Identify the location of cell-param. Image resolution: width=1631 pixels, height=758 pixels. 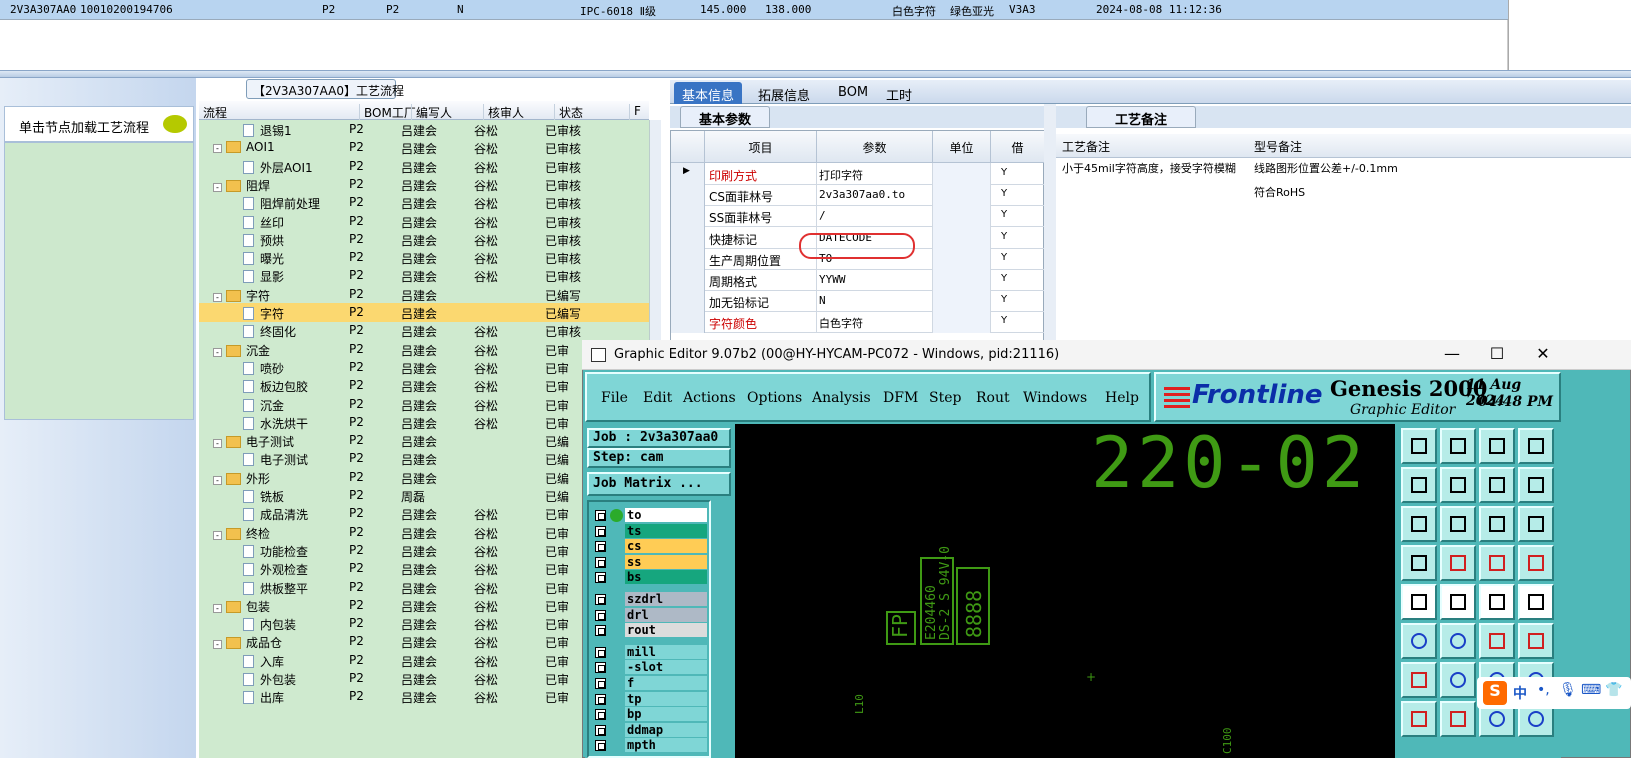
(875, 301).